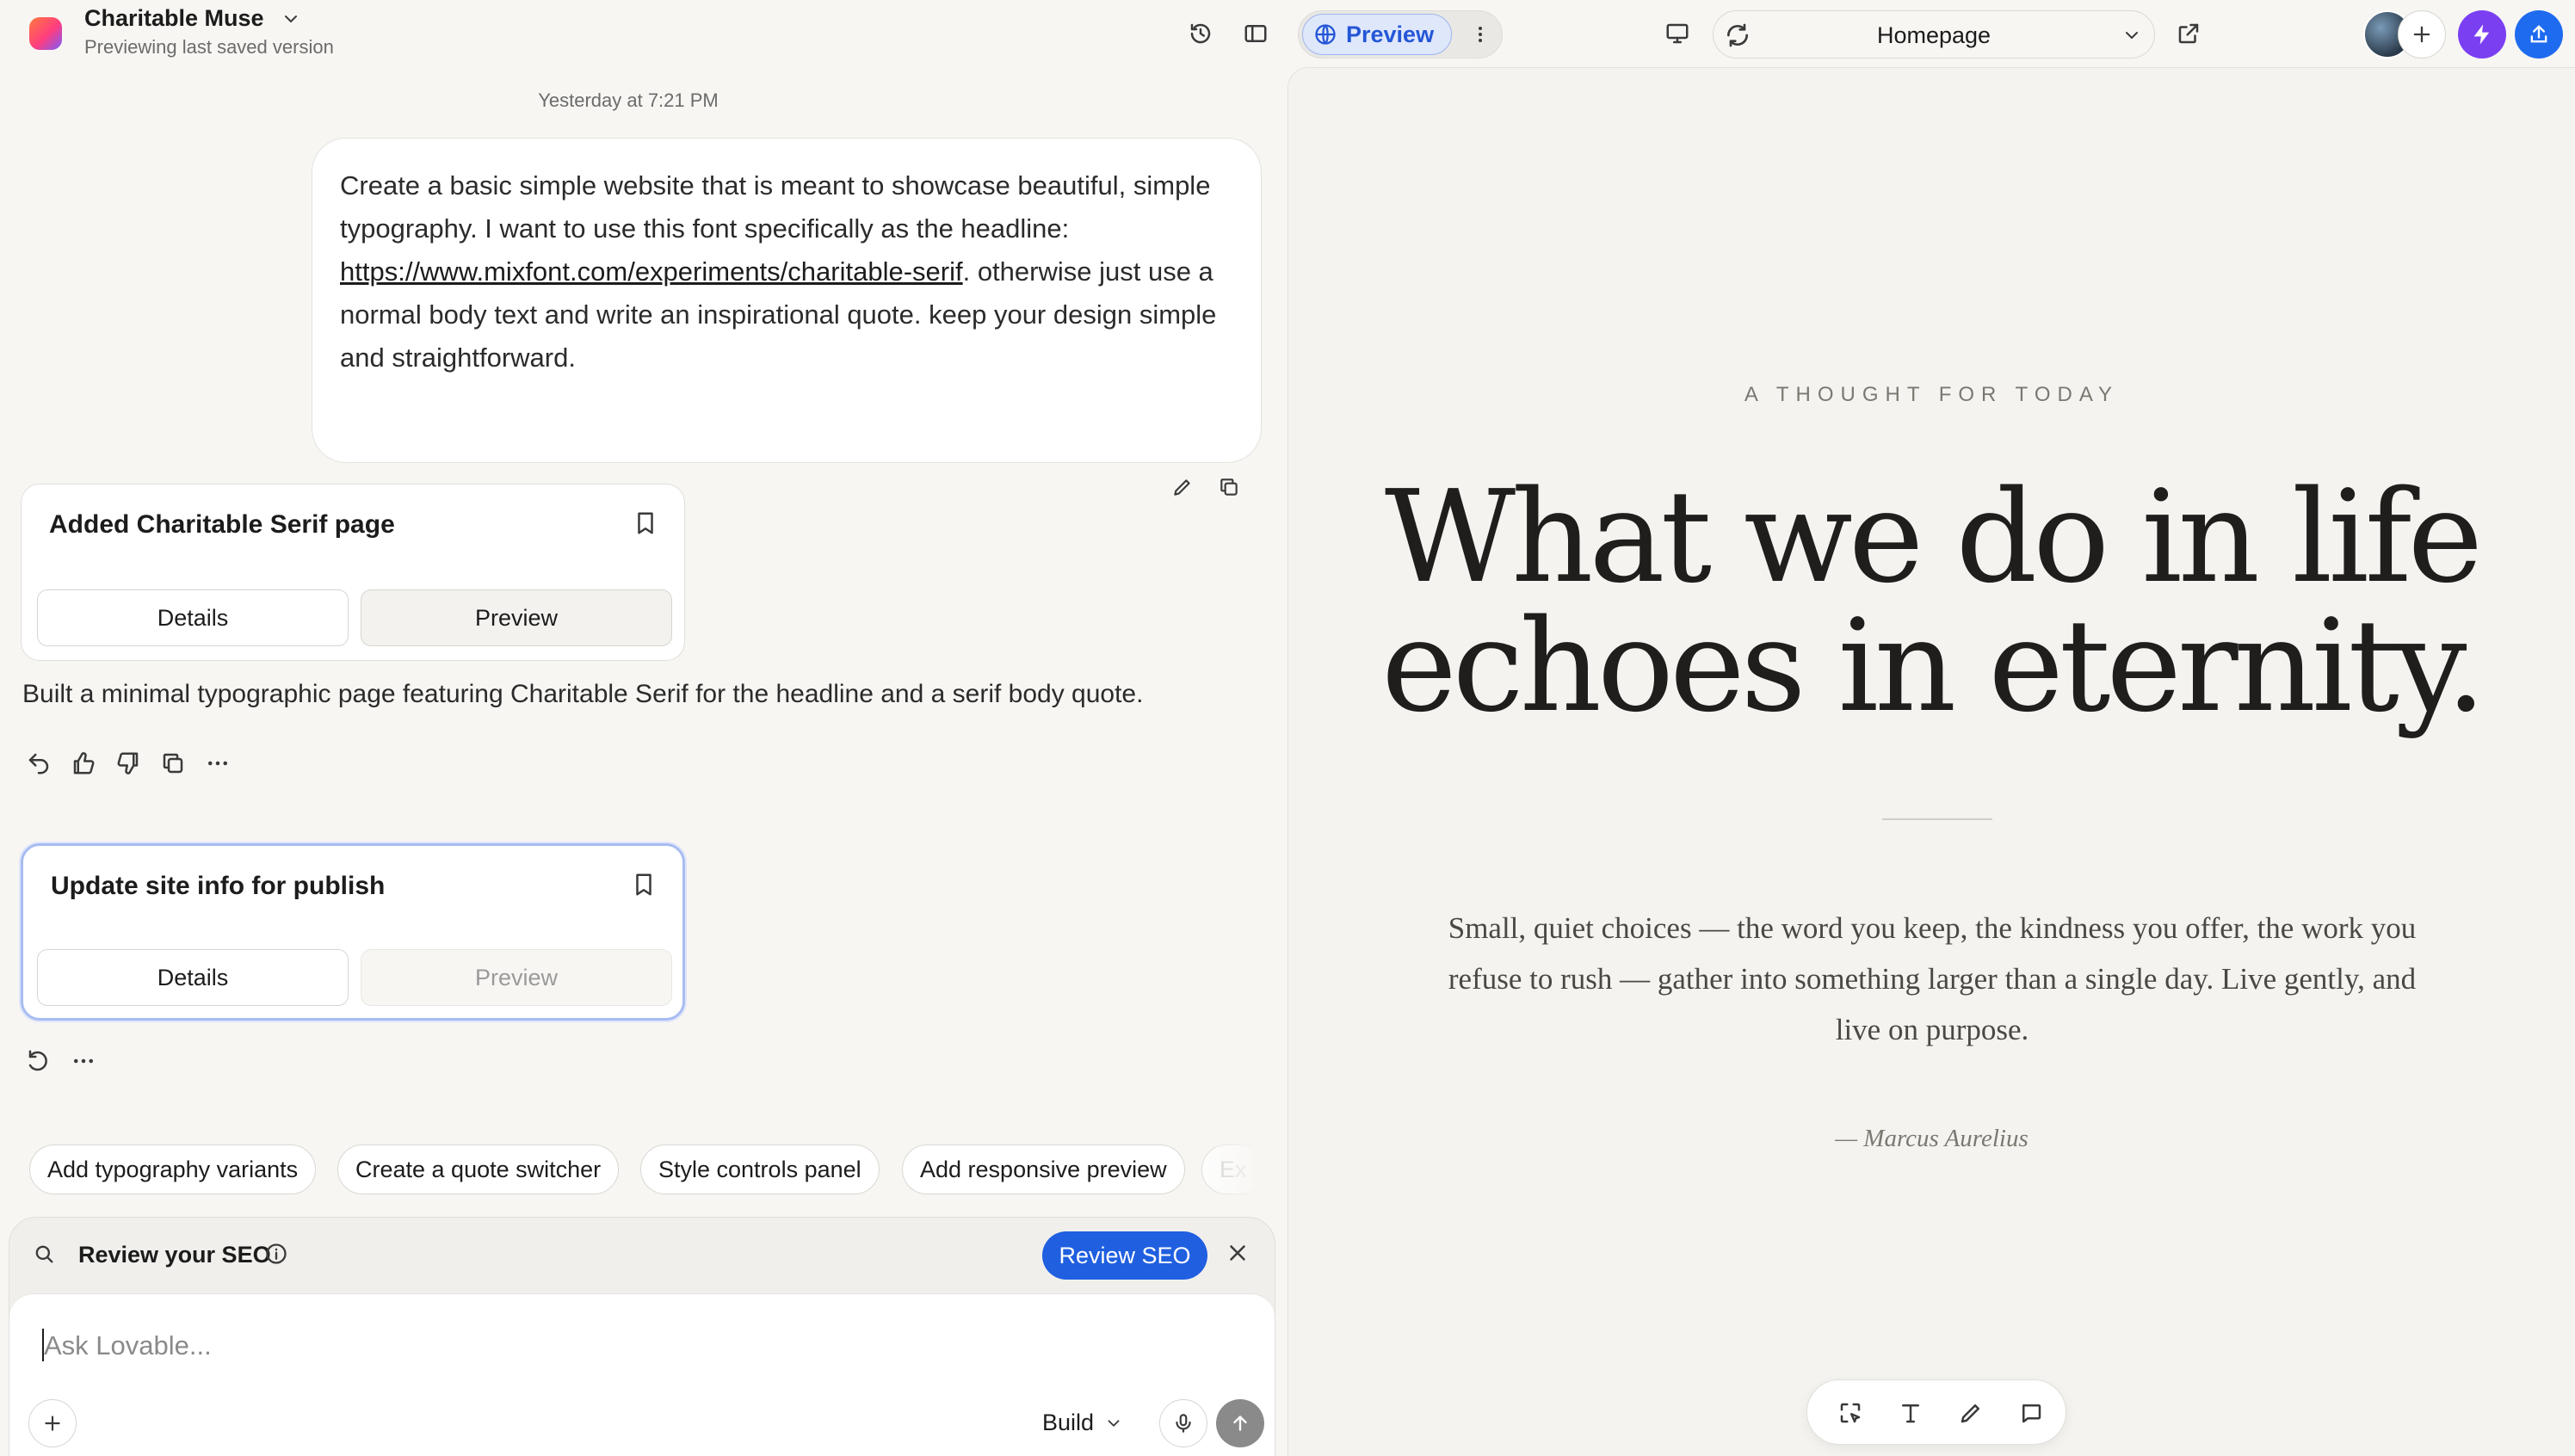 This screenshot has width=2575, height=1456. I want to click on undo-icon, so click(39, 765).